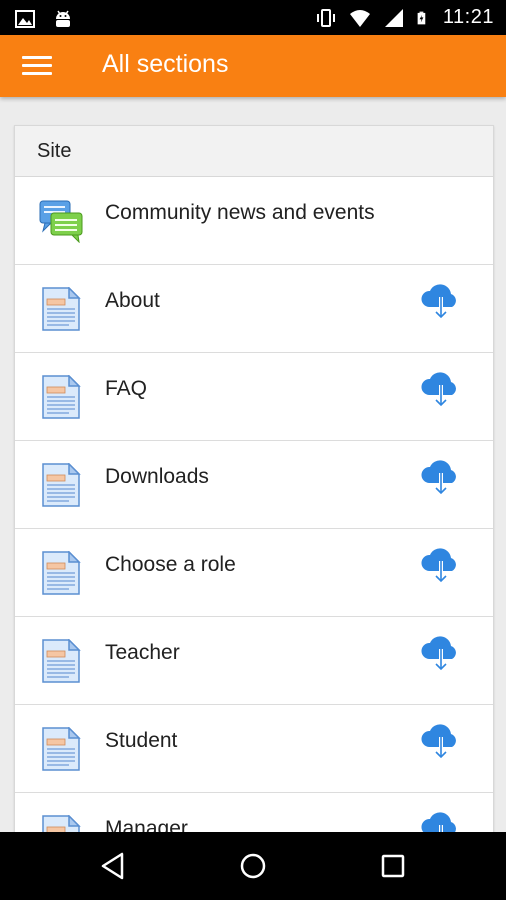  What do you see at coordinates (393, 866) in the screenshot?
I see `recents-icon` at bounding box center [393, 866].